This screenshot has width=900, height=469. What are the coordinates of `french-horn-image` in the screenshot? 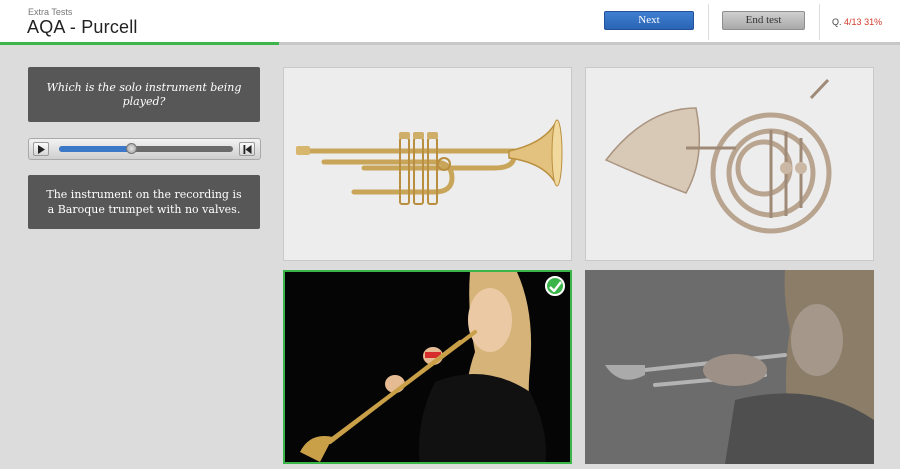 It's located at (718, 156).